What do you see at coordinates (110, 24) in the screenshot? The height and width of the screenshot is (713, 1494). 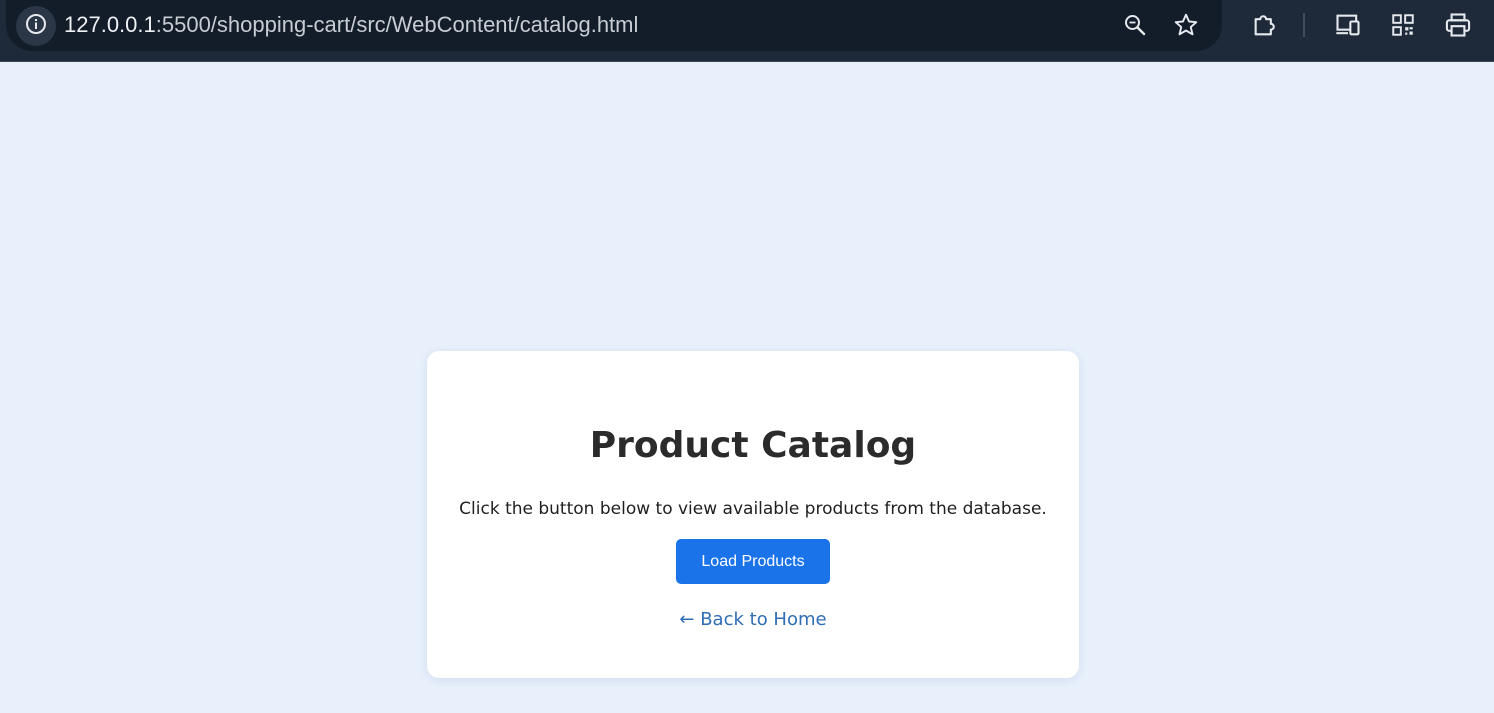 I see `url-host: 127.0.0.1` at bounding box center [110, 24].